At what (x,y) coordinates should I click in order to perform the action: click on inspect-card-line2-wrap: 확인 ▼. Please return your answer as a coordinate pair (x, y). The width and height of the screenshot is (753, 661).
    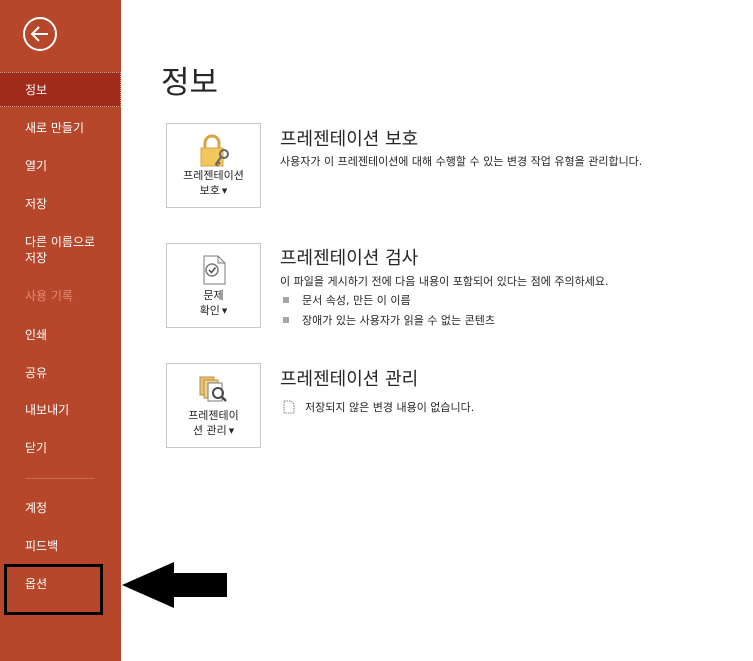
    Looking at the image, I should click on (213, 311).